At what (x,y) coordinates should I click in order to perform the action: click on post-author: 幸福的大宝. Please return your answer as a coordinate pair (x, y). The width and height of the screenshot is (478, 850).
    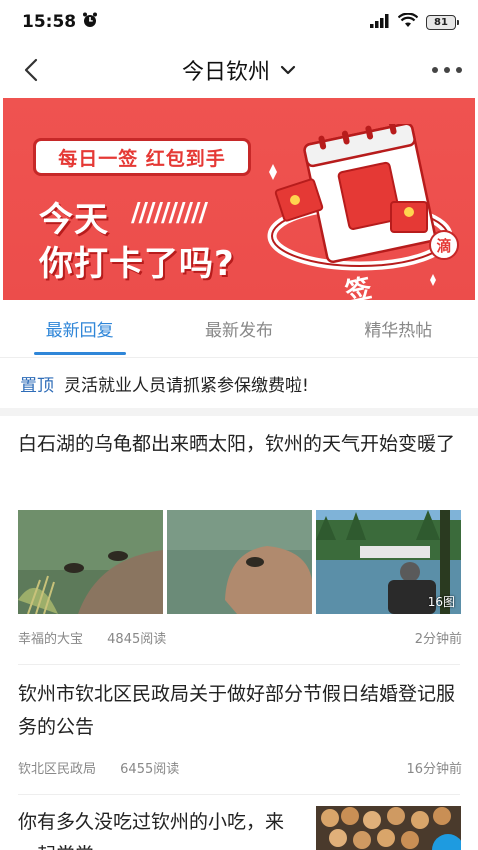
    Looking at the image, I should click on (51, 639).